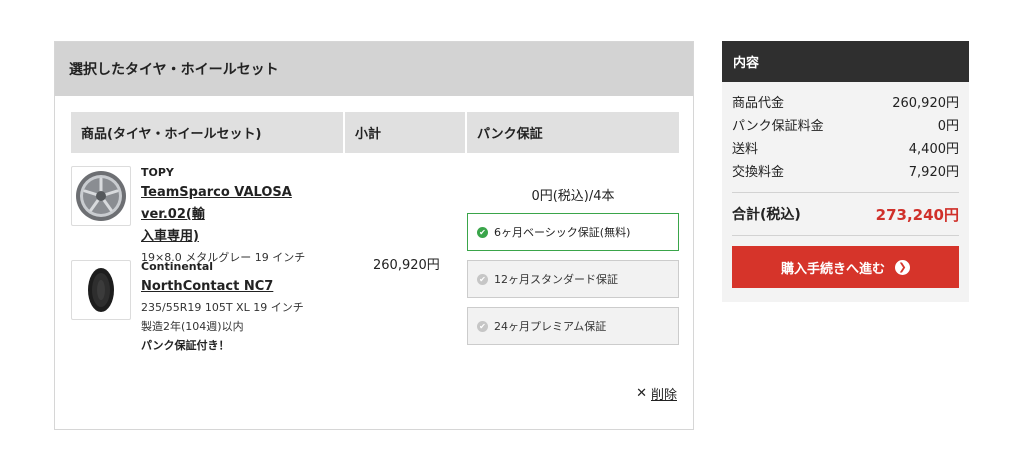 This screenshot has width=1024, height=450. I want to click on warranty-option-6month: ✔ 6ヶ月ベーシック保証(無料), so click(573, 232).